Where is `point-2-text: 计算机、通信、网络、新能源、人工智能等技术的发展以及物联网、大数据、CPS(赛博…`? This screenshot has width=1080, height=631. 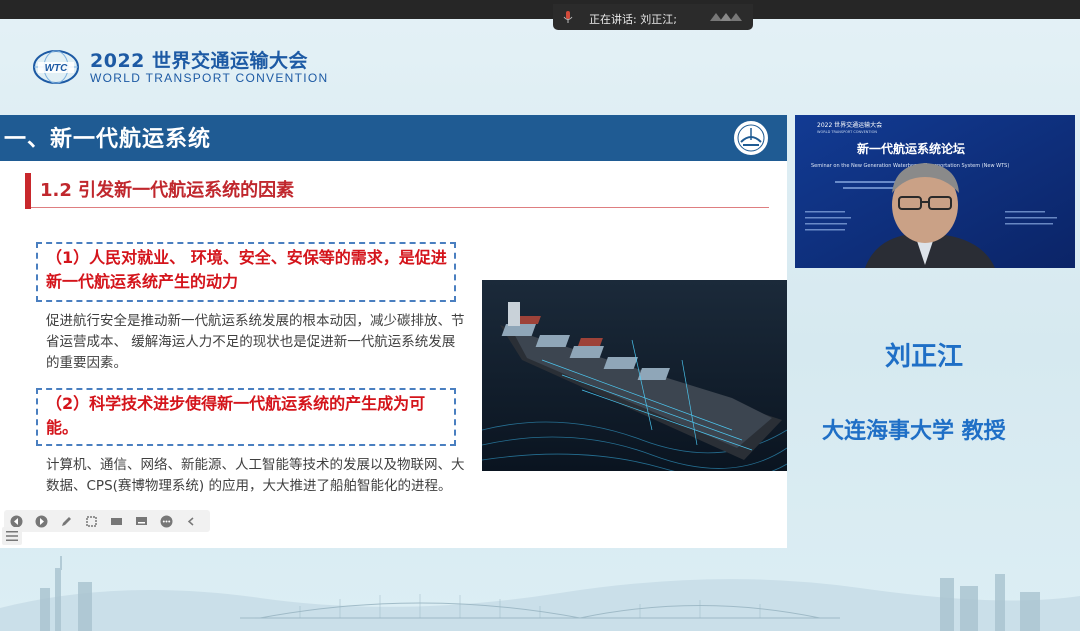
point-2-text: 计算机、通信、网络、新能源、人工智能等技术的发展以及物联网、大数据、CPS(赛博… is located at coordinates (255, 475).